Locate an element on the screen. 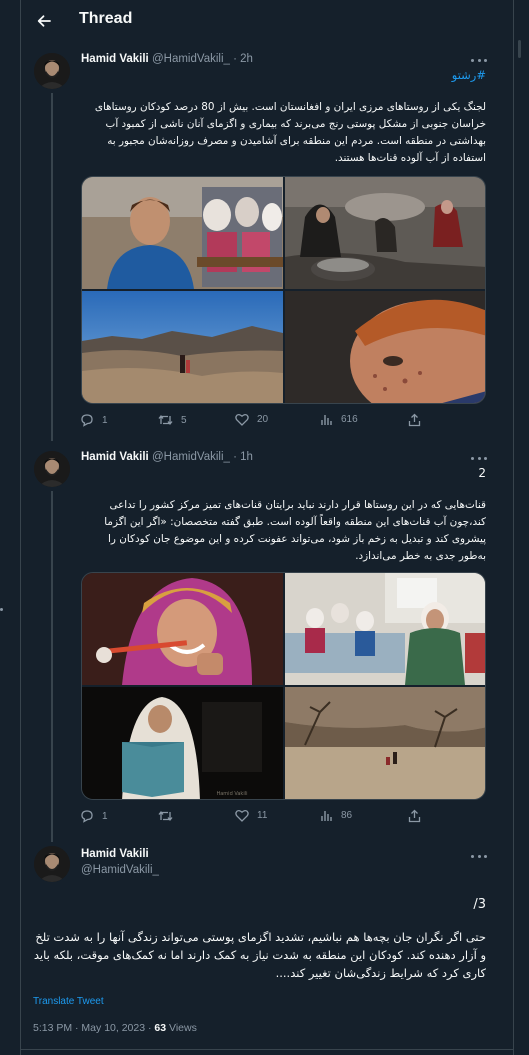 The image size is (529, 1055). photo-girl-reading: Hamid Vakili is located at coordinates (182, 743).